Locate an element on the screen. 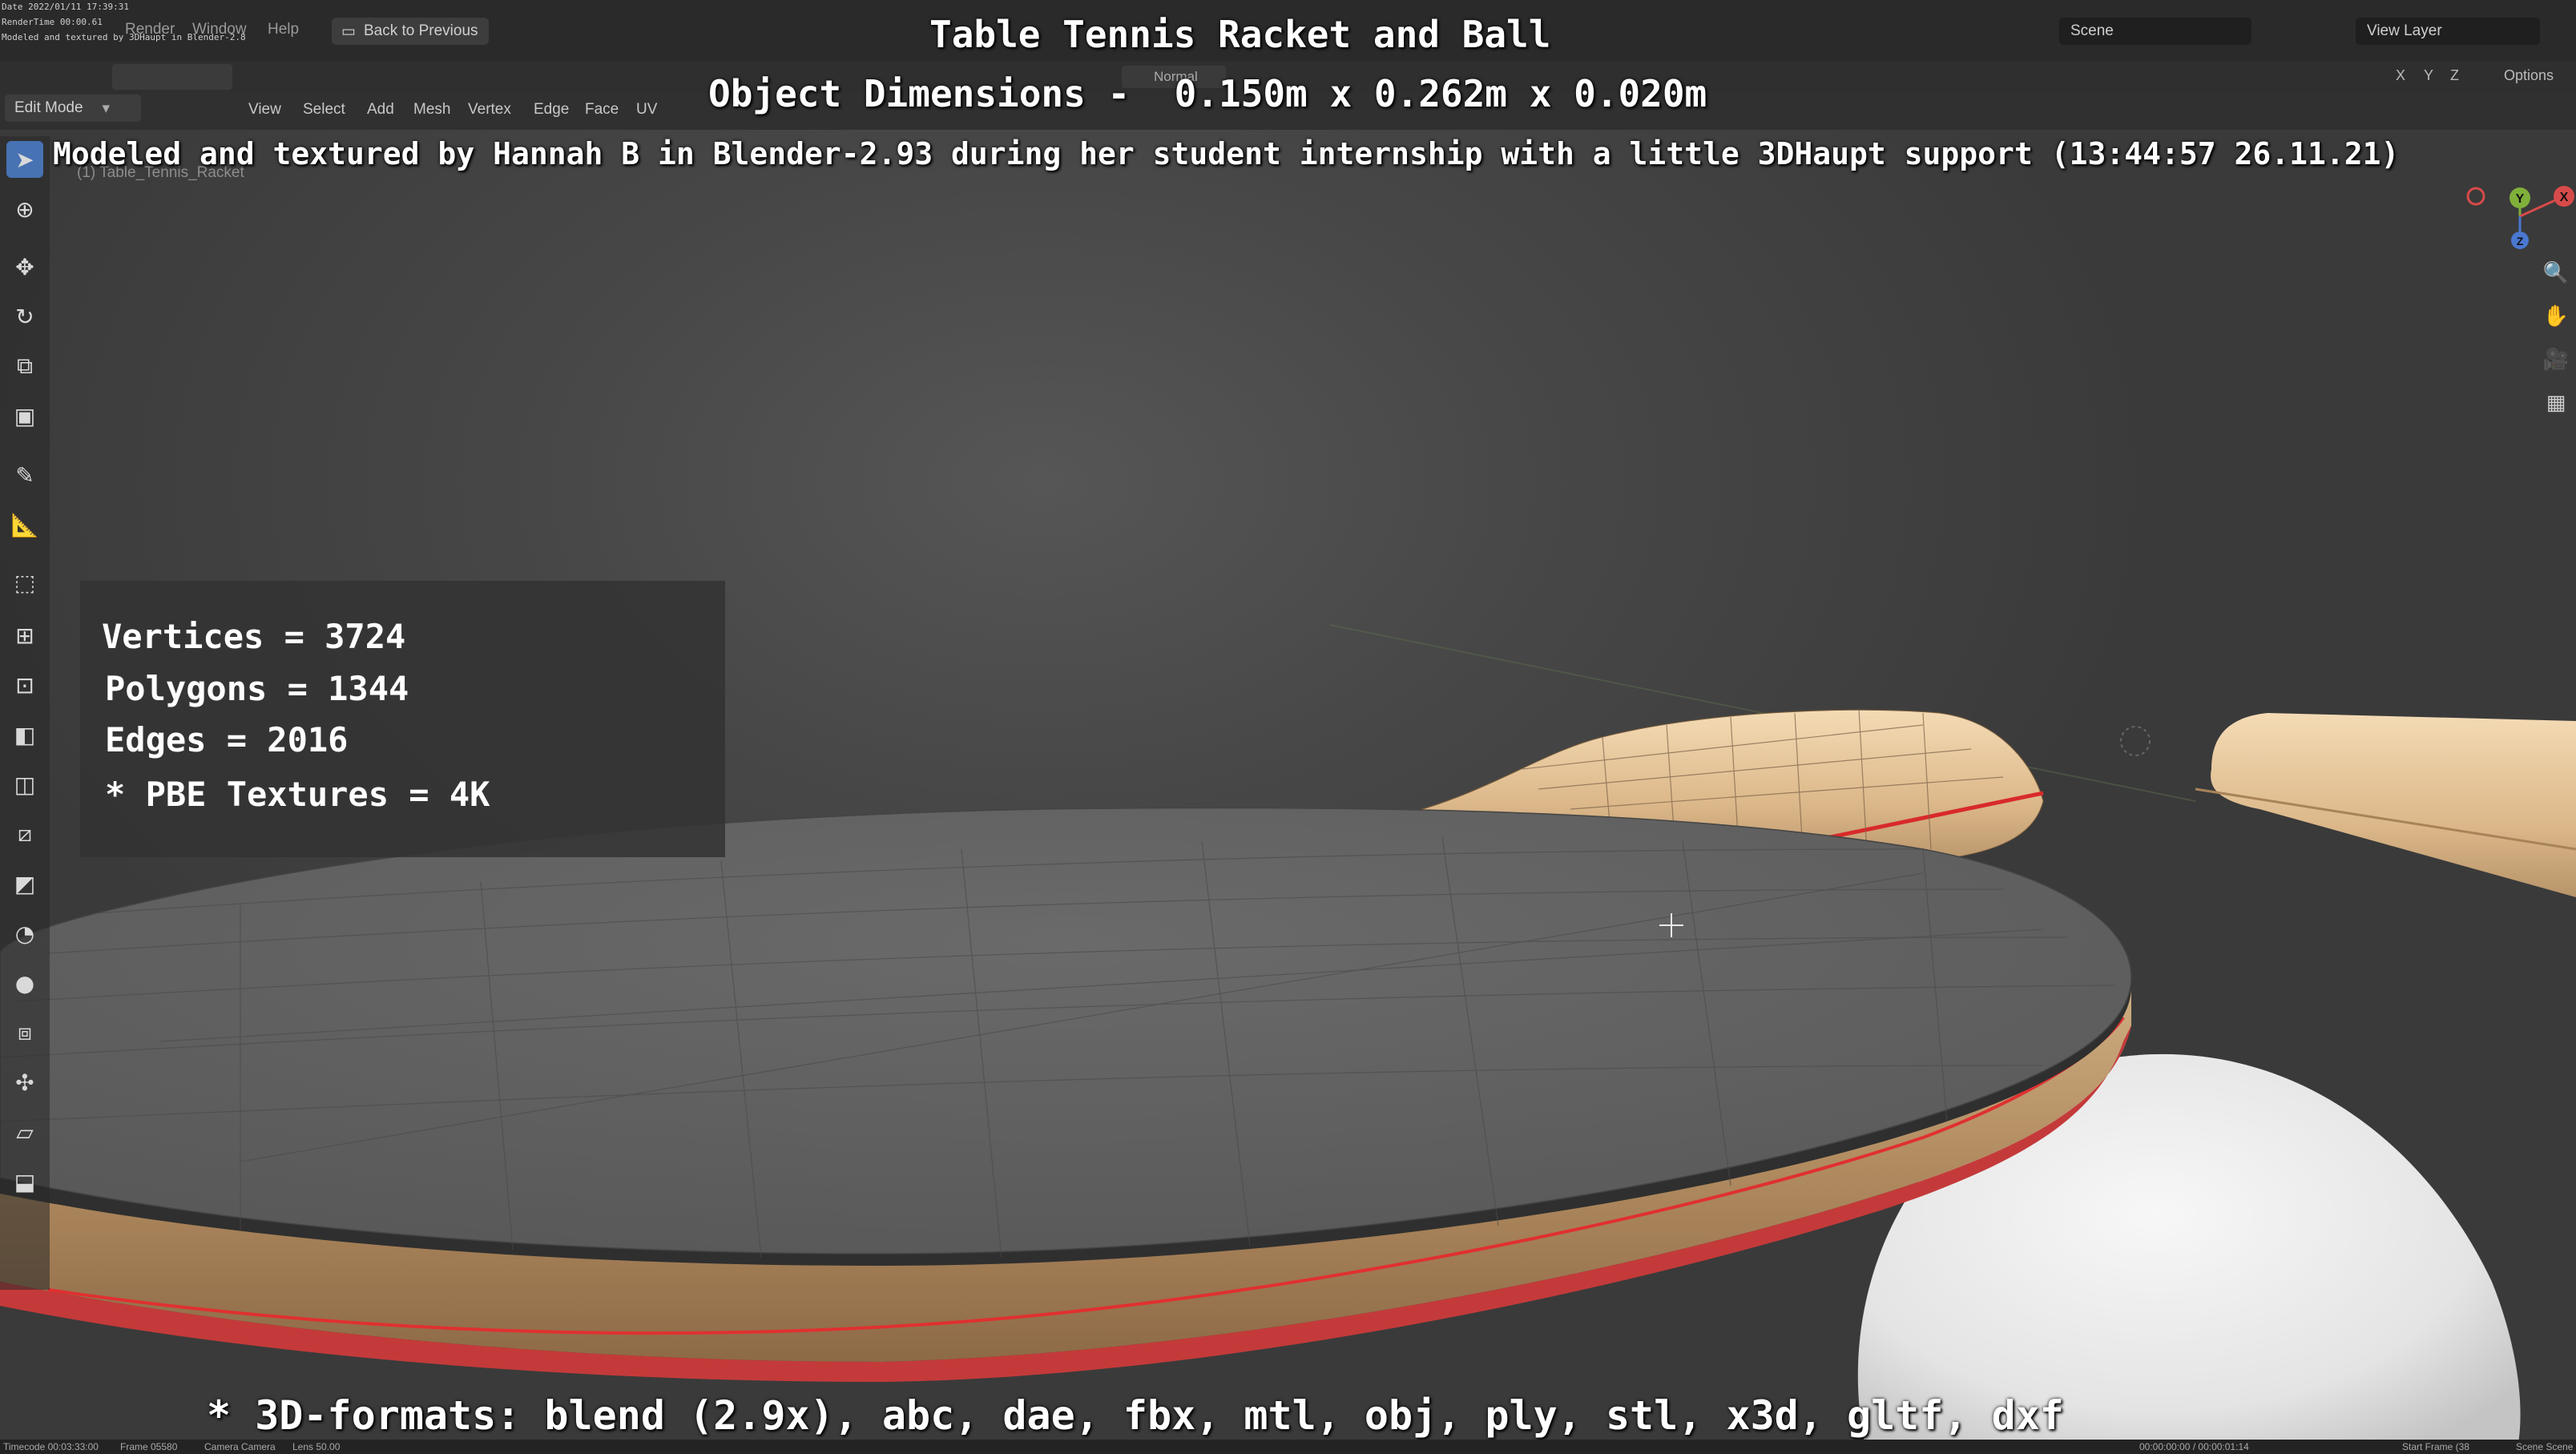 This screenshot has height=1454, width=2576. navigation-gizmo: Y X Z is located at coordinates (2518, 220).